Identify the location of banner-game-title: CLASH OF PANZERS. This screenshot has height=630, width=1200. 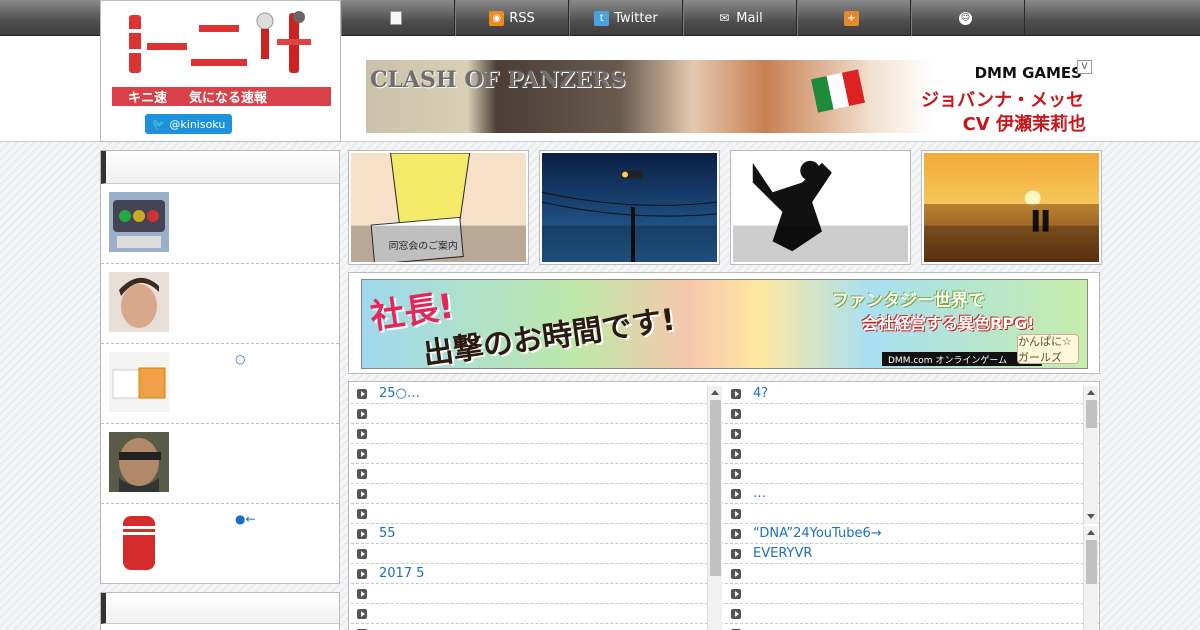
(498, 80).